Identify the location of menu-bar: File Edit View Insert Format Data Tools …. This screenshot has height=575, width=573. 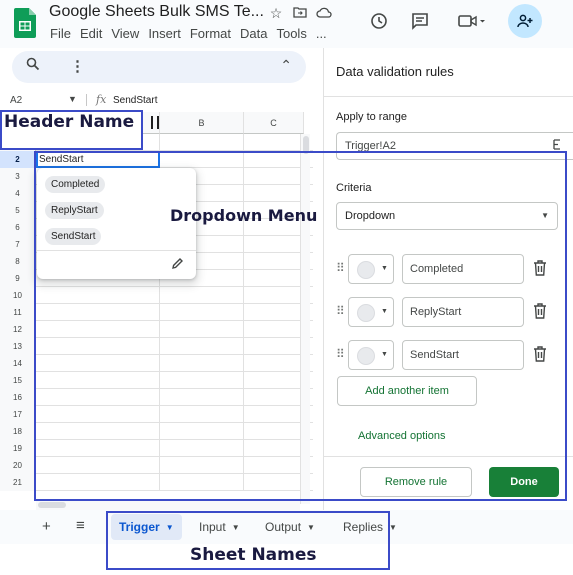
(193, 33).